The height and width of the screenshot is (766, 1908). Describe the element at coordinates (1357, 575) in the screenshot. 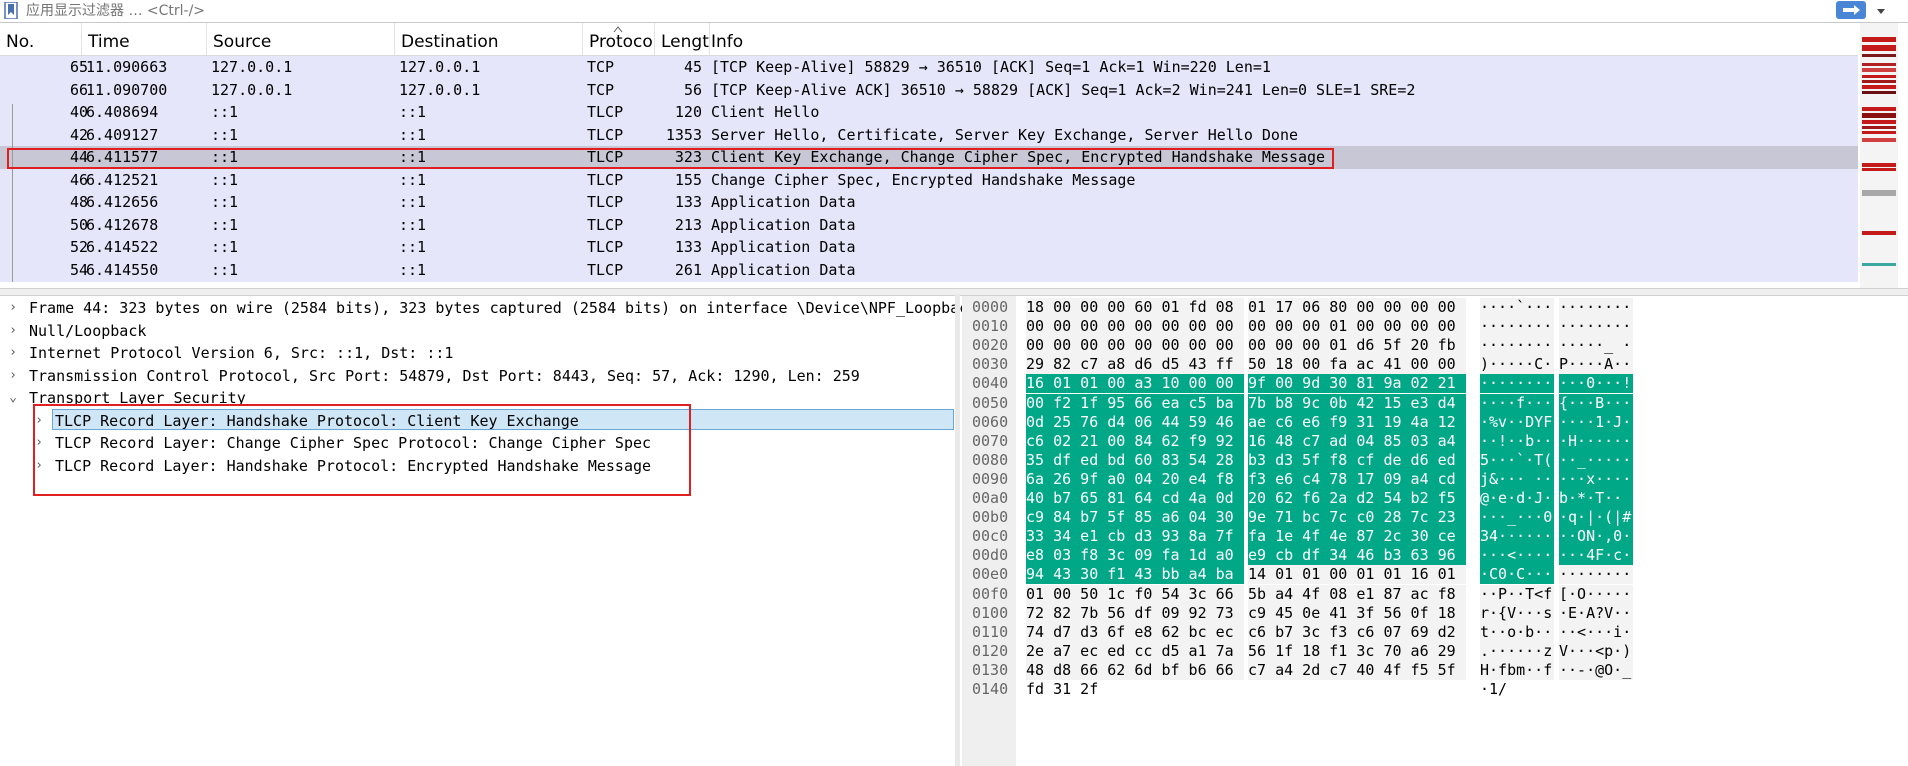

I see `hex-h2: 14 01 01 00 01 01 16 01` at that location.